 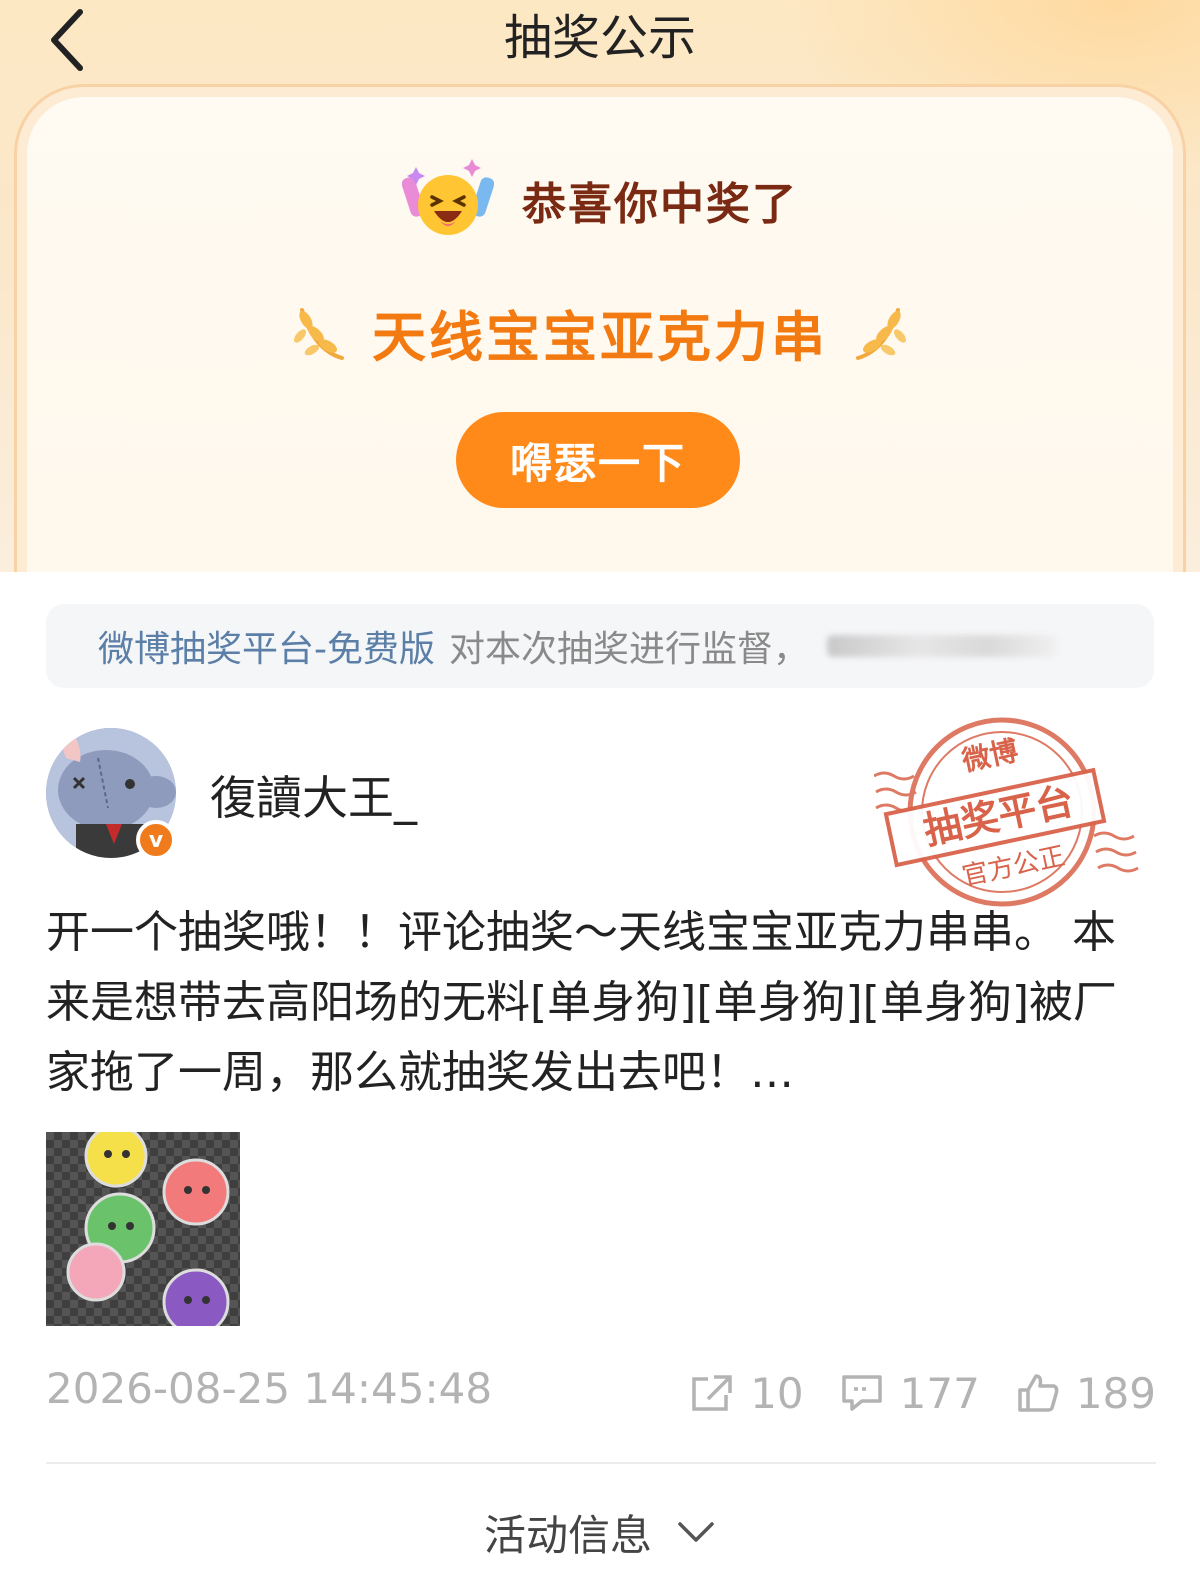 What do you see at coordinates (567, 1535) in the screenshot?
I see `activity-info-label: 活动信息` at bounding box center [567, 1535].